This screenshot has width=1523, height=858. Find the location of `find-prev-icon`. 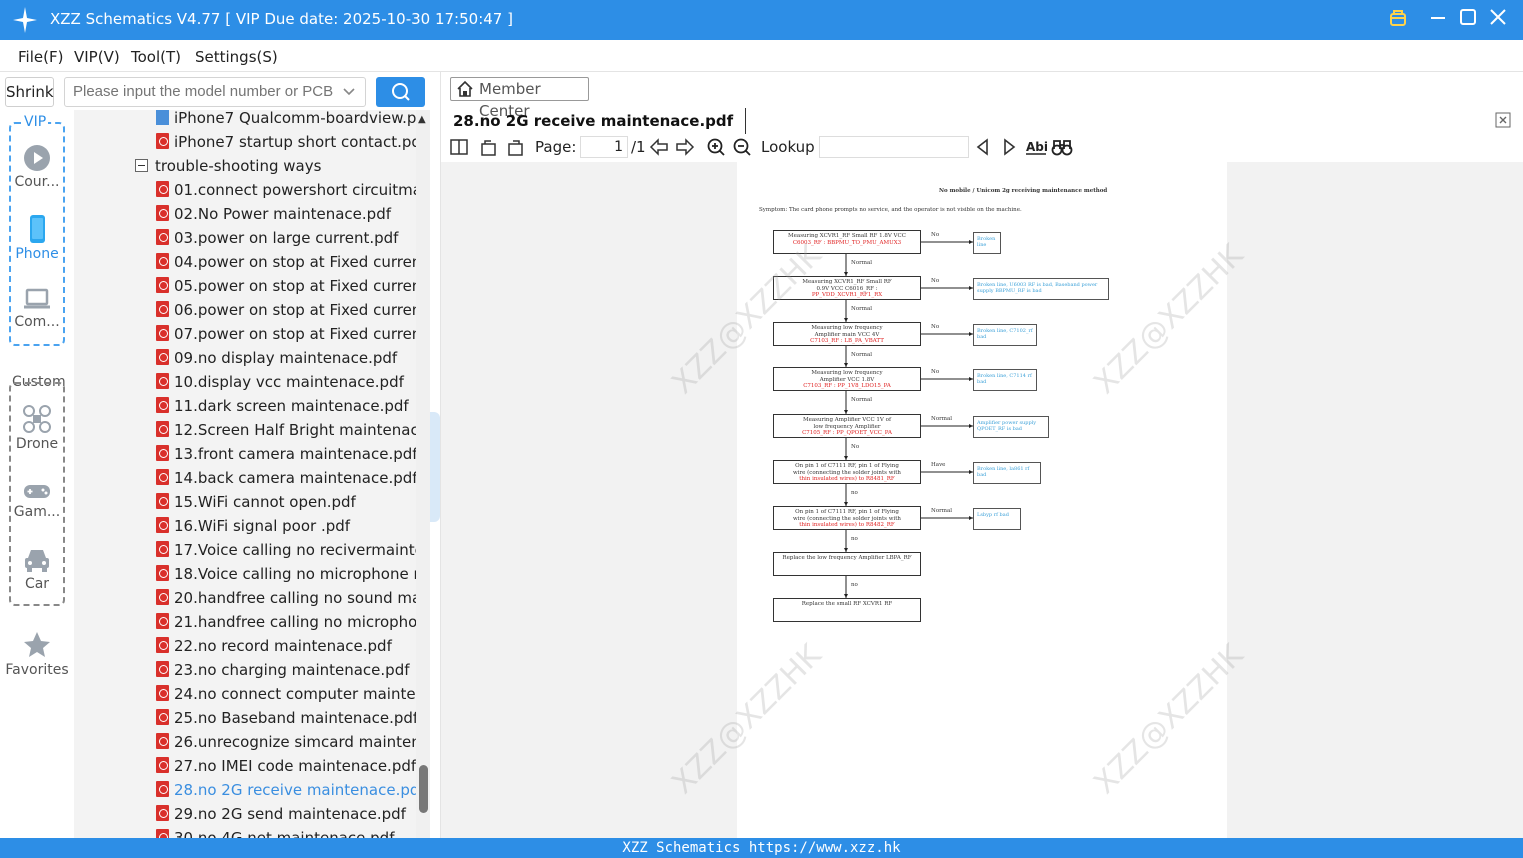

find-prev-icon is located at coordinates (983, 147).